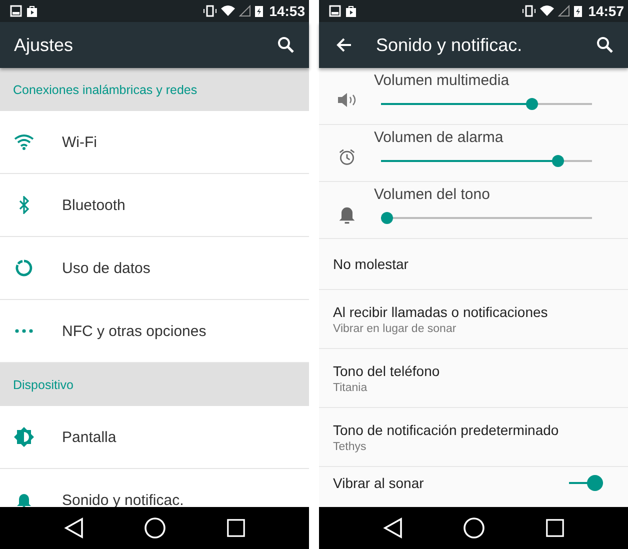 This screenshot has height=549, width=628. What do you see at coordinates (441, 312) in the screenshot?
I see `item-title: Al recibir llamadas o notificaciones` at bounding box center [441, 312].